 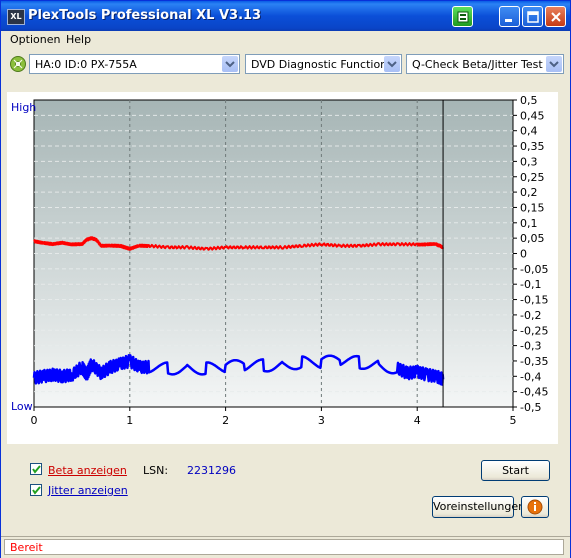 I want to click on y-tick-label: 0, so click(x=523, y=254).